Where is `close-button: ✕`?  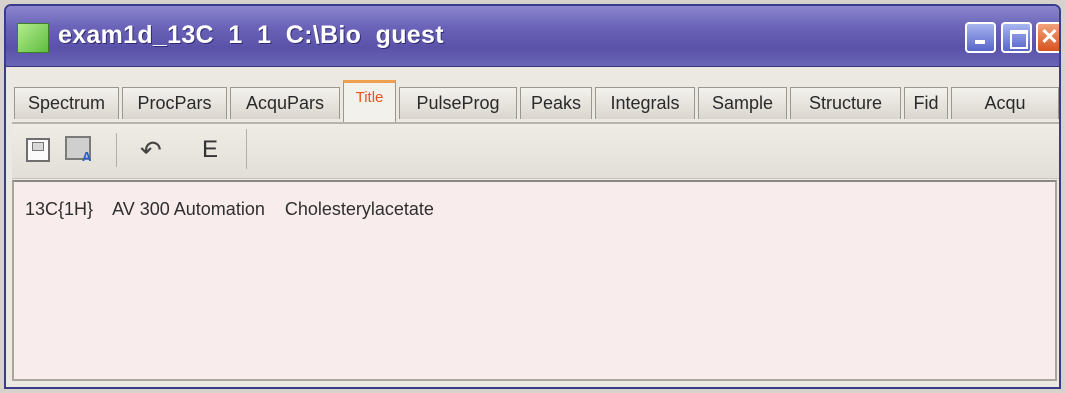
close-button: ✕ is located at coordinates (1047, 37).